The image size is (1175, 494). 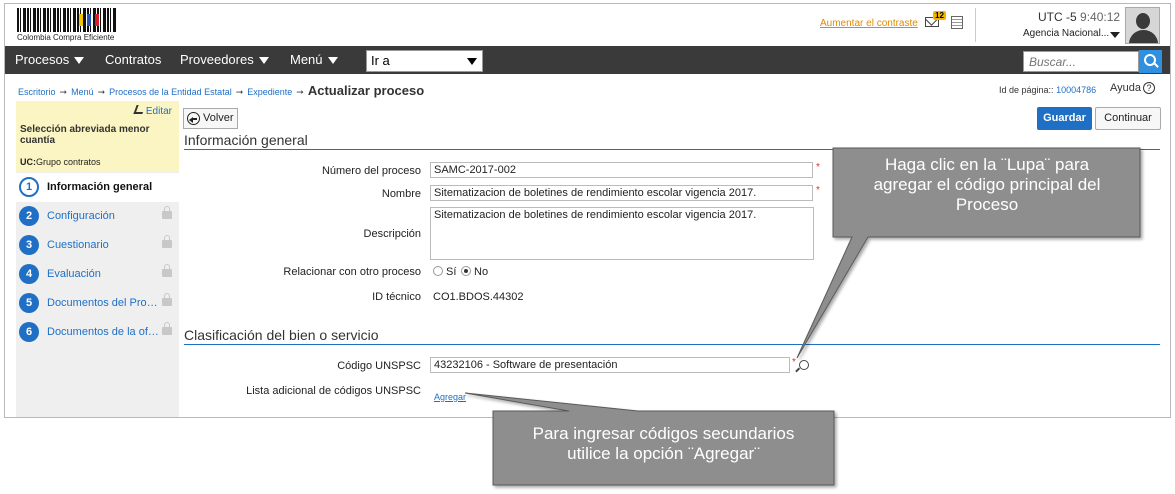 I want to click on edit-label: Editar, so click(x=158, y=111).